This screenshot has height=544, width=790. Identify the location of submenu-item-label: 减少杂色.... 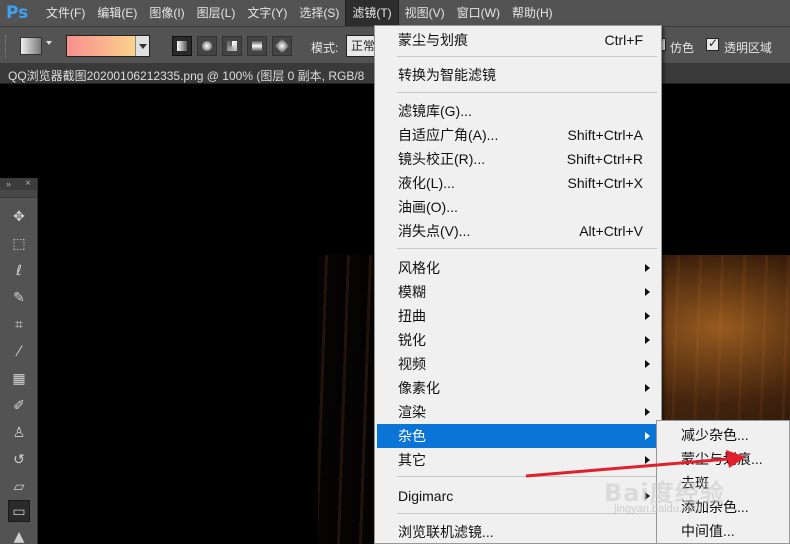
(715, 435).